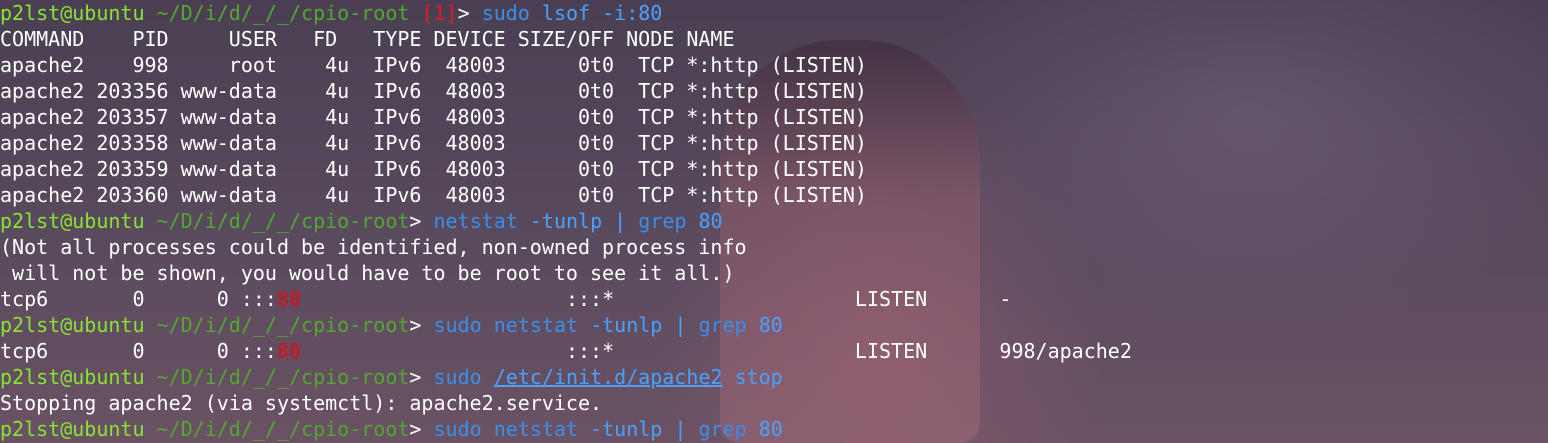 This screenshot has width=1548, height=443. I want to click on command-name: sudo, so click(505, 13).